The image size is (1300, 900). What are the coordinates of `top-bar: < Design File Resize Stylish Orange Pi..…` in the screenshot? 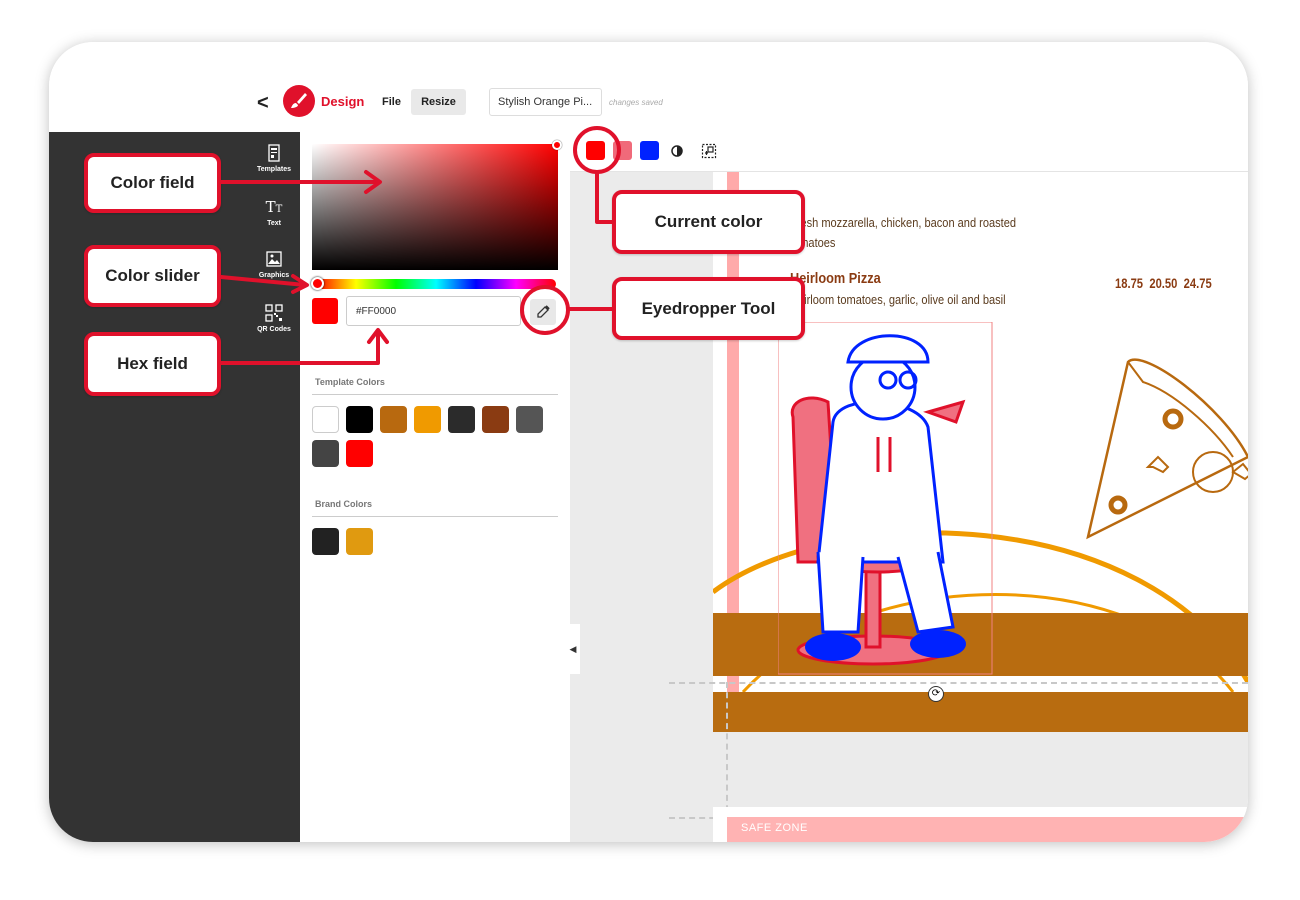 It's located at (648, 87).